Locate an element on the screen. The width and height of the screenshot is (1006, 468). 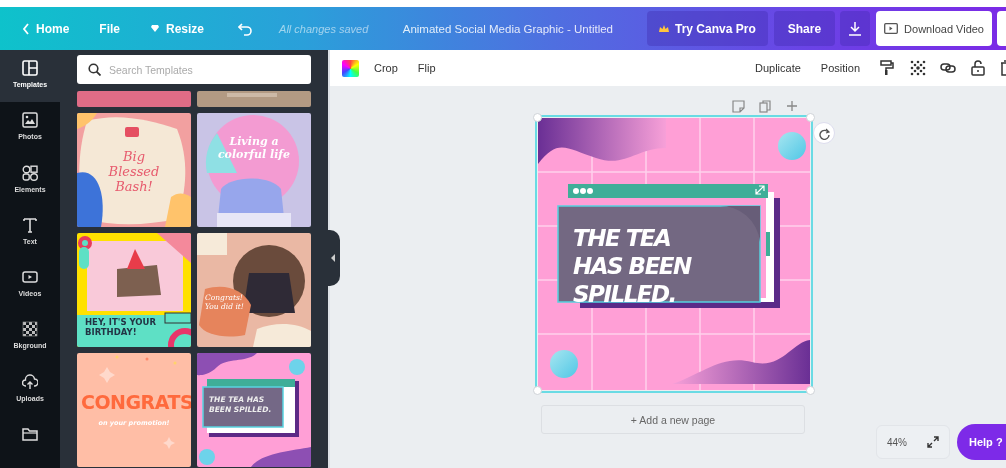
shapes-icon is located at coordinates (30, 172).